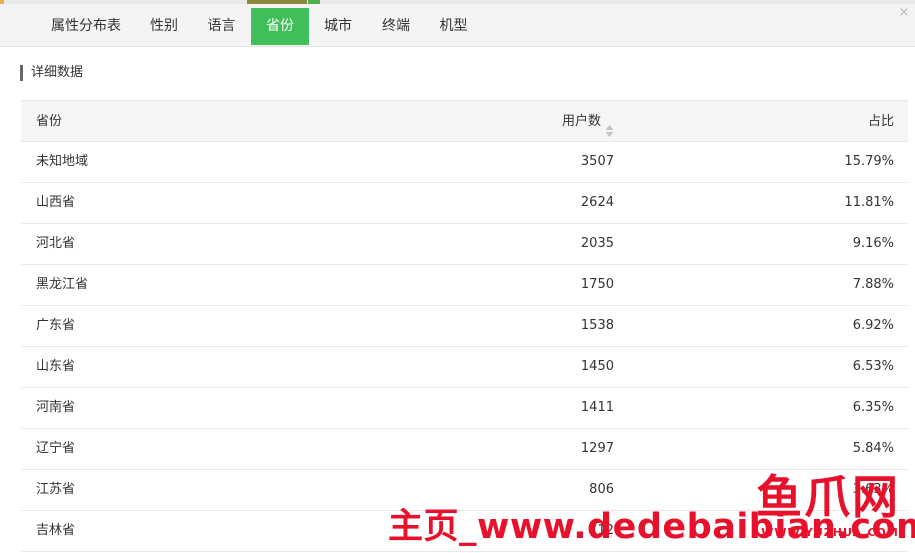 The image size is (915, 553). What do you see at coordinates (869, 202) in the screenshot?
I see `cell-ratio: 11.81%` at bounding box center [869, 202].